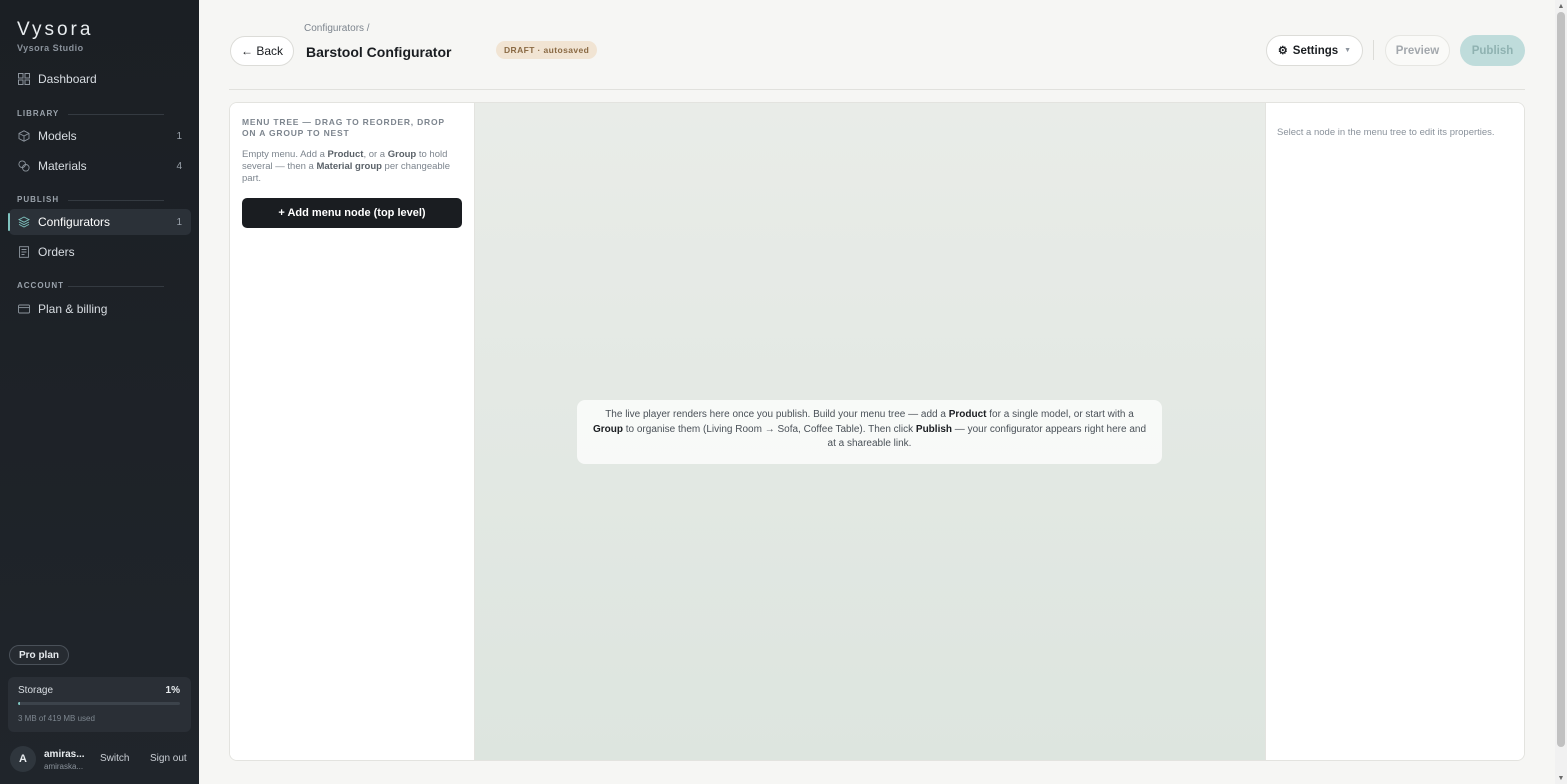 The image size is (1567, 784). What do you see at coordinates (38, 113) in the screenshot?
I see `section-label-library: LIBRARY` at bounding box center [38, 113].